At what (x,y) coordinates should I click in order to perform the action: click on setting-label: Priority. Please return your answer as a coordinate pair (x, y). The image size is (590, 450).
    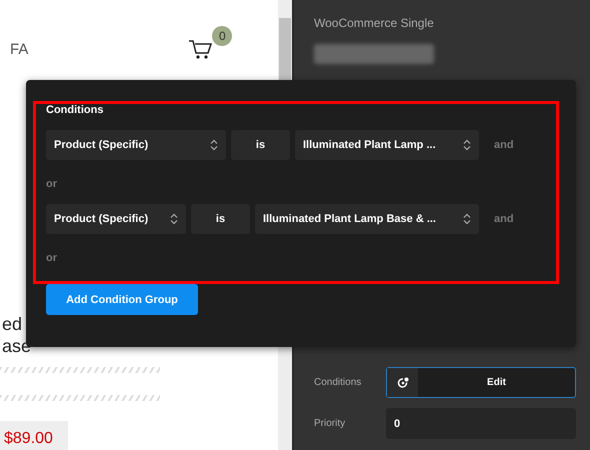
    Looking at the image, I should click on (330, 423).